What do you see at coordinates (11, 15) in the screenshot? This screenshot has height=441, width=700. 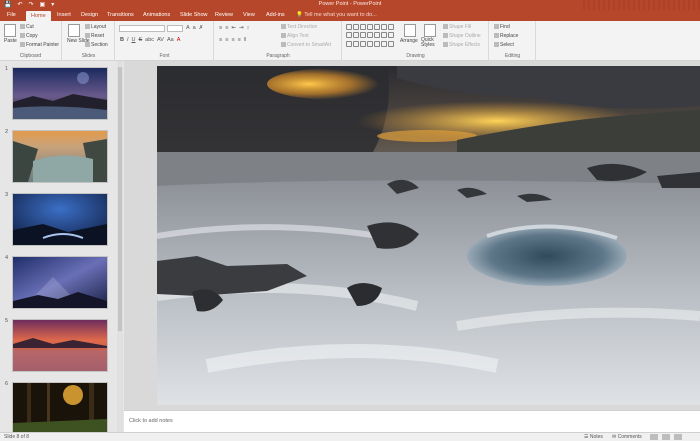 I see `tab-file: File` at bounding box center [11, 15].